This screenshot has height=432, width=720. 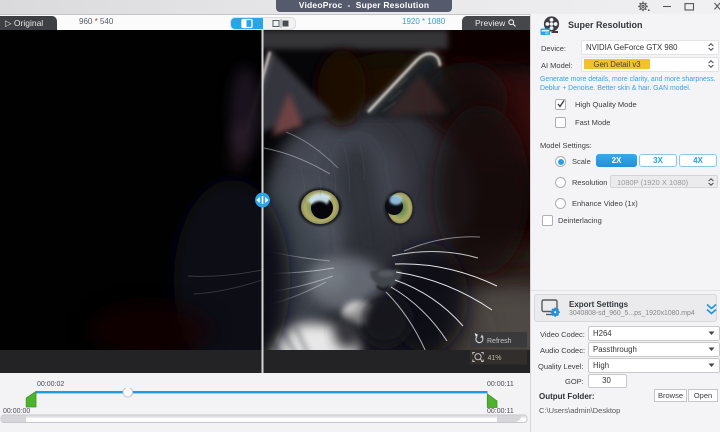 What do you see at coordinates (495, 358) in the screenshot?
I see `svg-text: 41%` at bounding box center [495, 358].